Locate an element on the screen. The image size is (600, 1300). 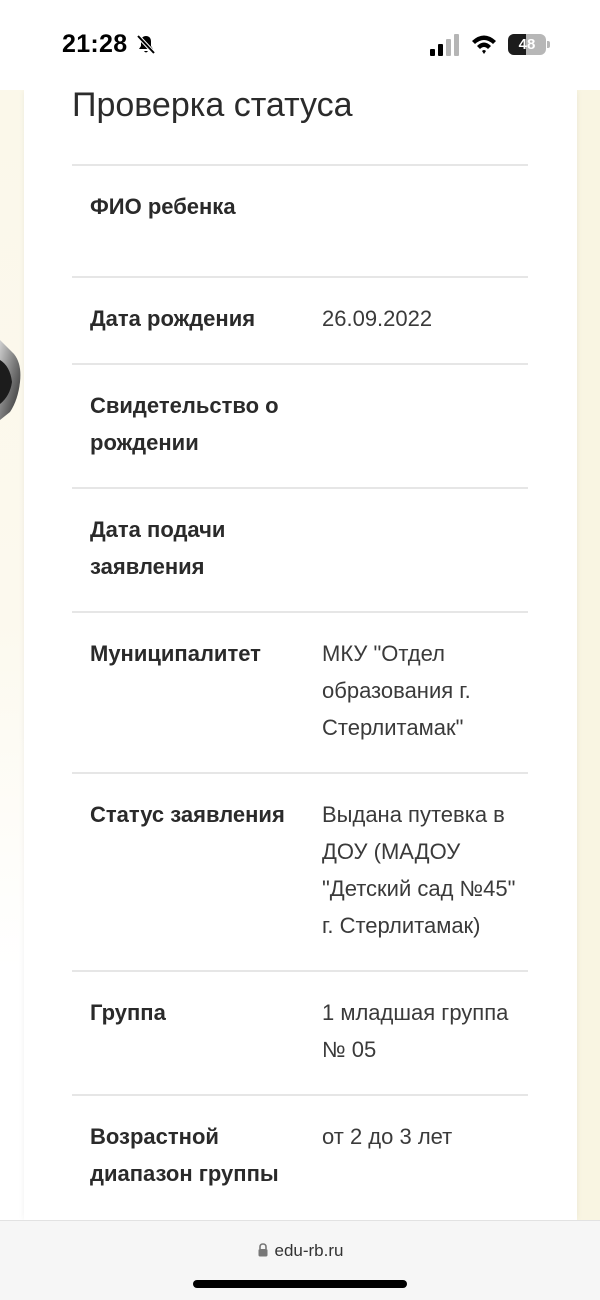
row-label: Муниципалитет is located at coordinates (175, 653).